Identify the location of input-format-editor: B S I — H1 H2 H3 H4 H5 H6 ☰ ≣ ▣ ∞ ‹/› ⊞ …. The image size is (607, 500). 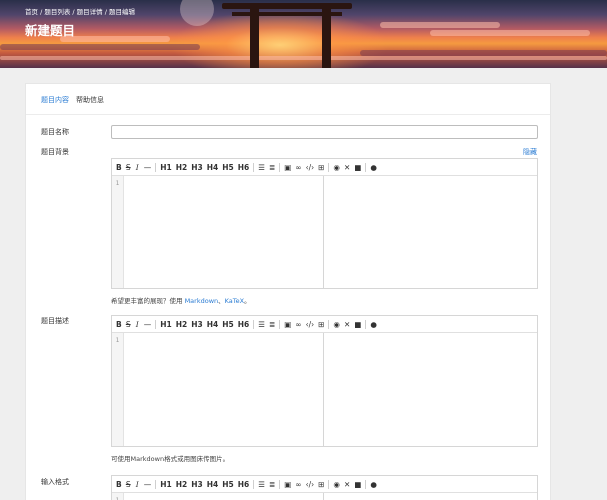
(324, 487).